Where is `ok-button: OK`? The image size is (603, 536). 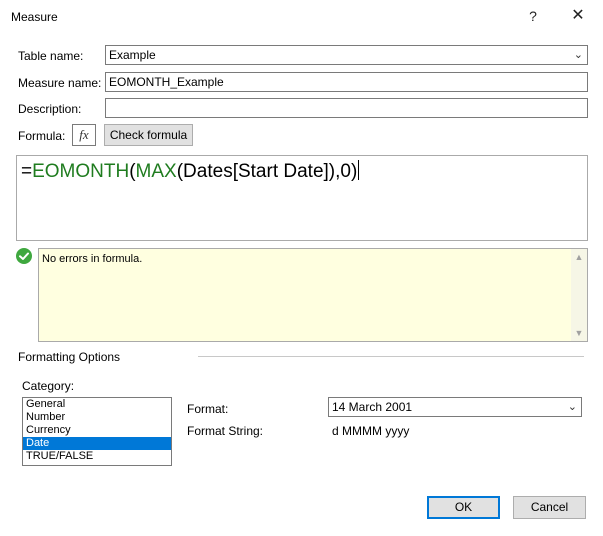 ok-button: OK is located at coordinates (463, 507).